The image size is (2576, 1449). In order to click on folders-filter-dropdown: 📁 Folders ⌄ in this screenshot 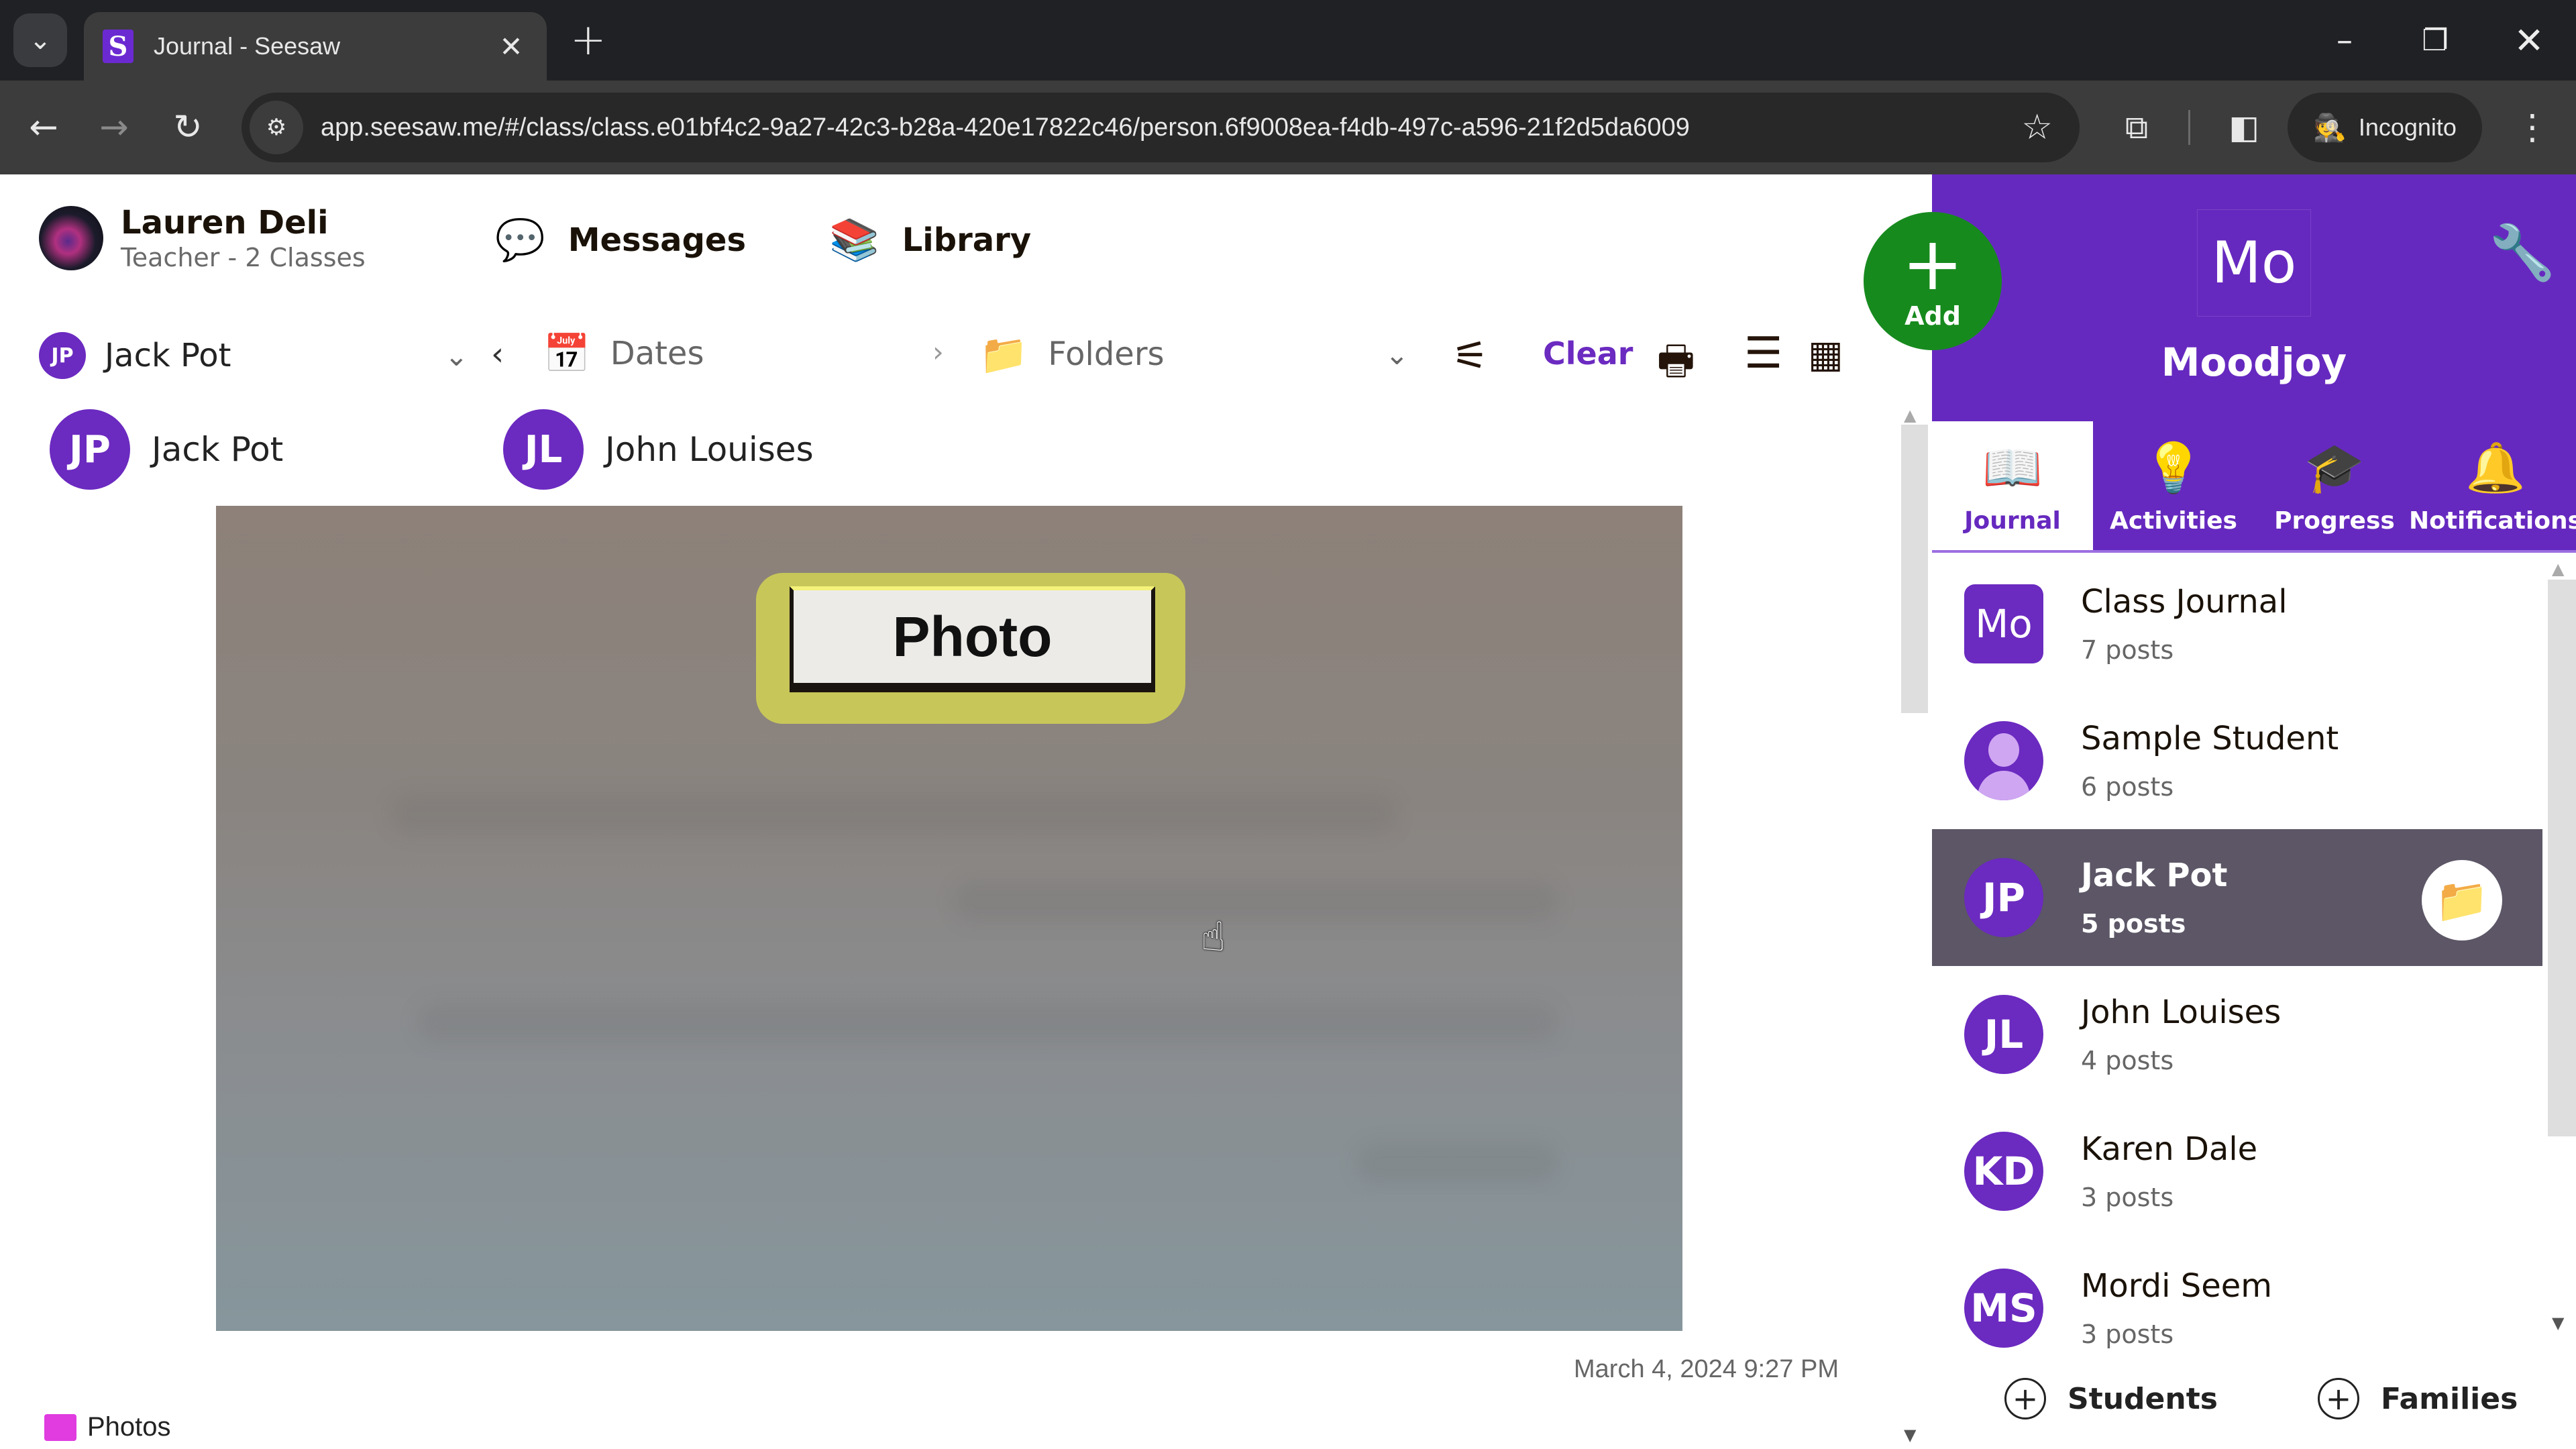, I will do `click(1194, 354)`.